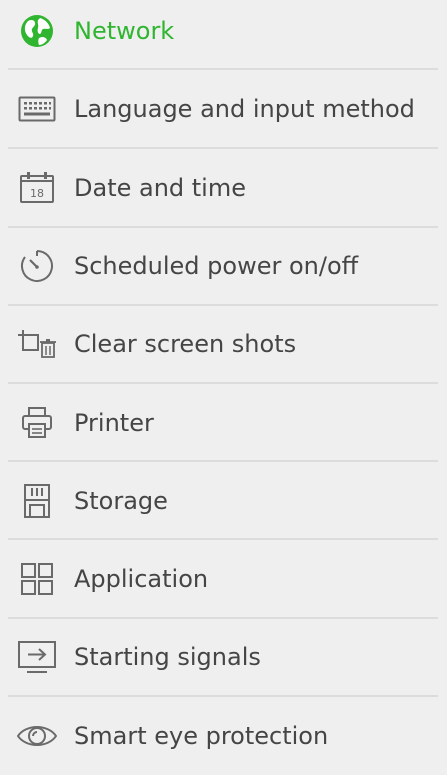  What do you see at coordinates (37, 344) in the screenshot?
I see `crop-delete-icon` at bounding box center [37, 344].